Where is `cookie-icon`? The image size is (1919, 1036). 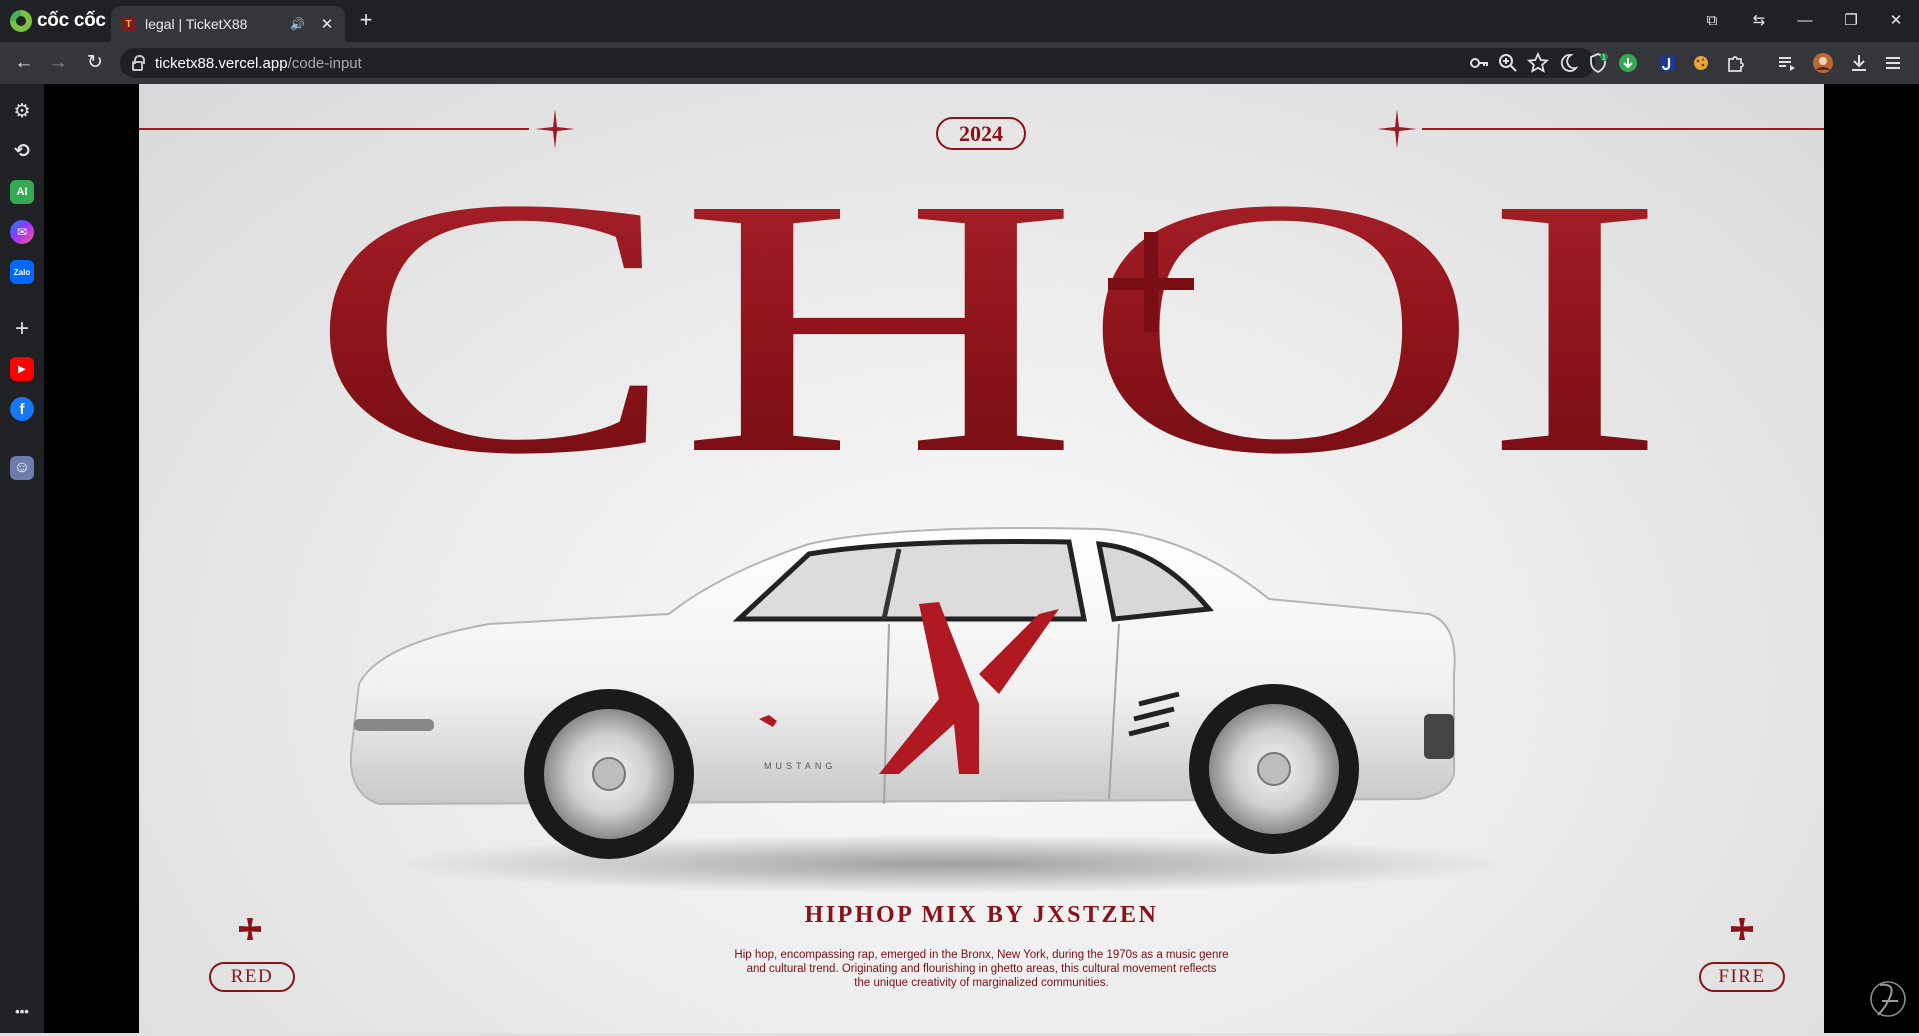
cookie-icon is located at coordinates (1701, 63).